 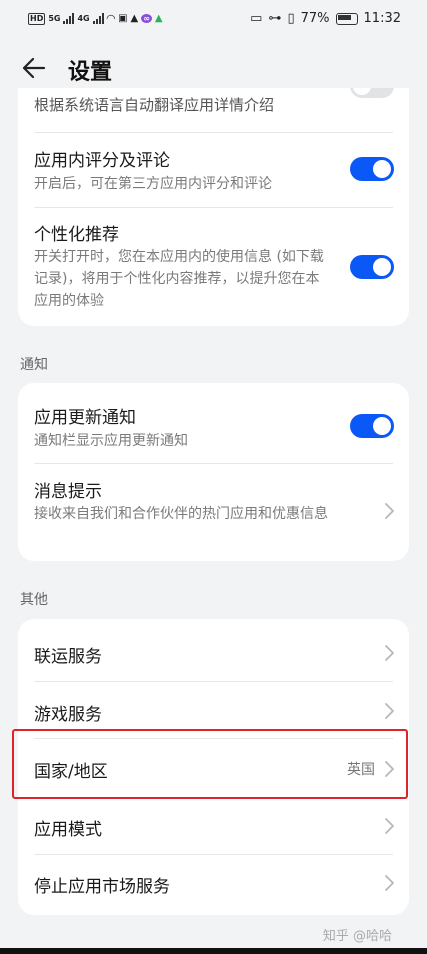 I want to click on update-notification-toggle, so click(x=372, y=426).